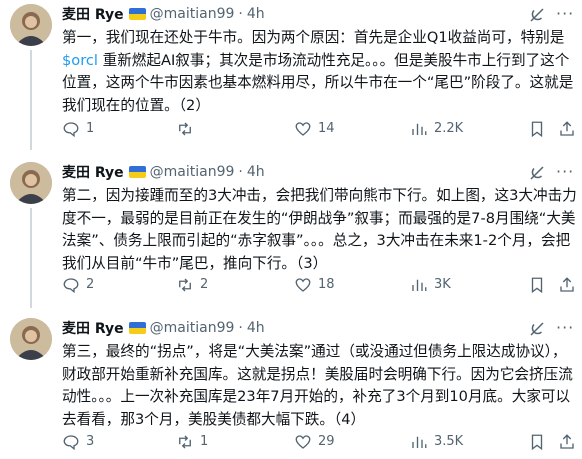 Image resolution: width=582 pixels, height=459 pixels. I want to click on retweet-button: 2, so click(192, 285).